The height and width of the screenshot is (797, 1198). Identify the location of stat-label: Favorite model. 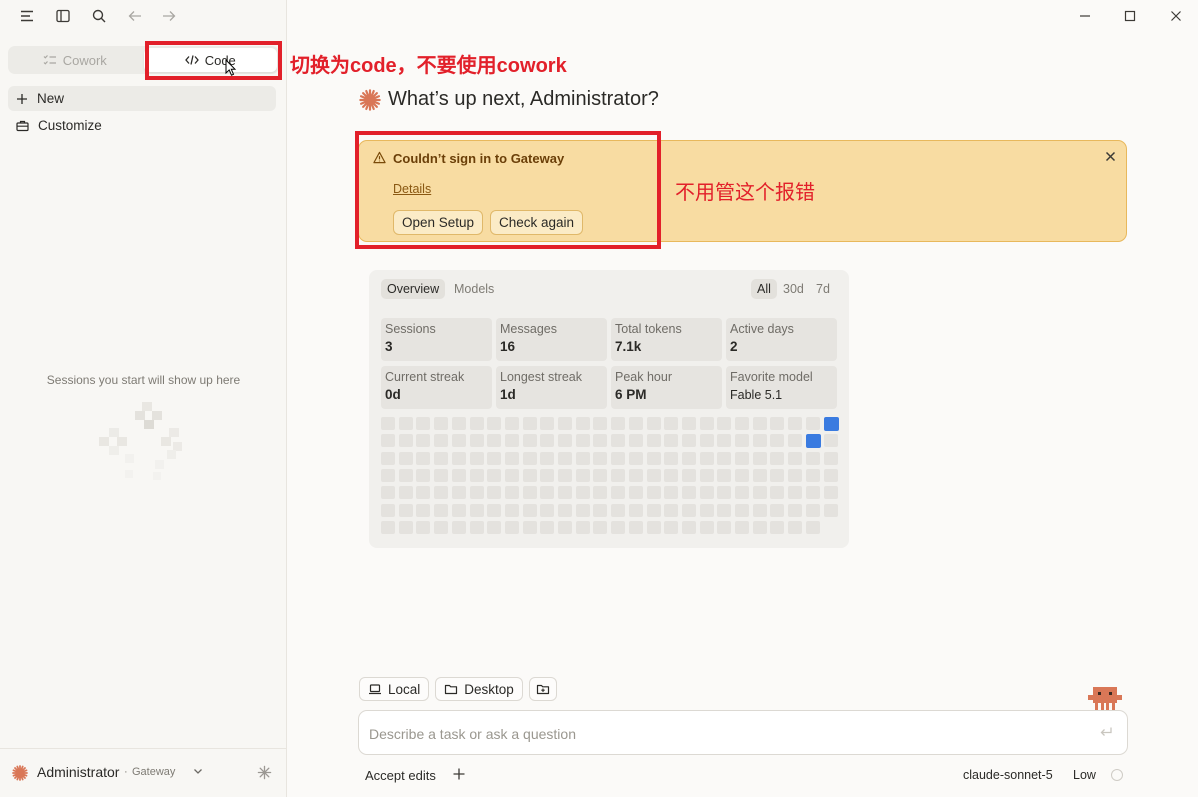
(771, 377).